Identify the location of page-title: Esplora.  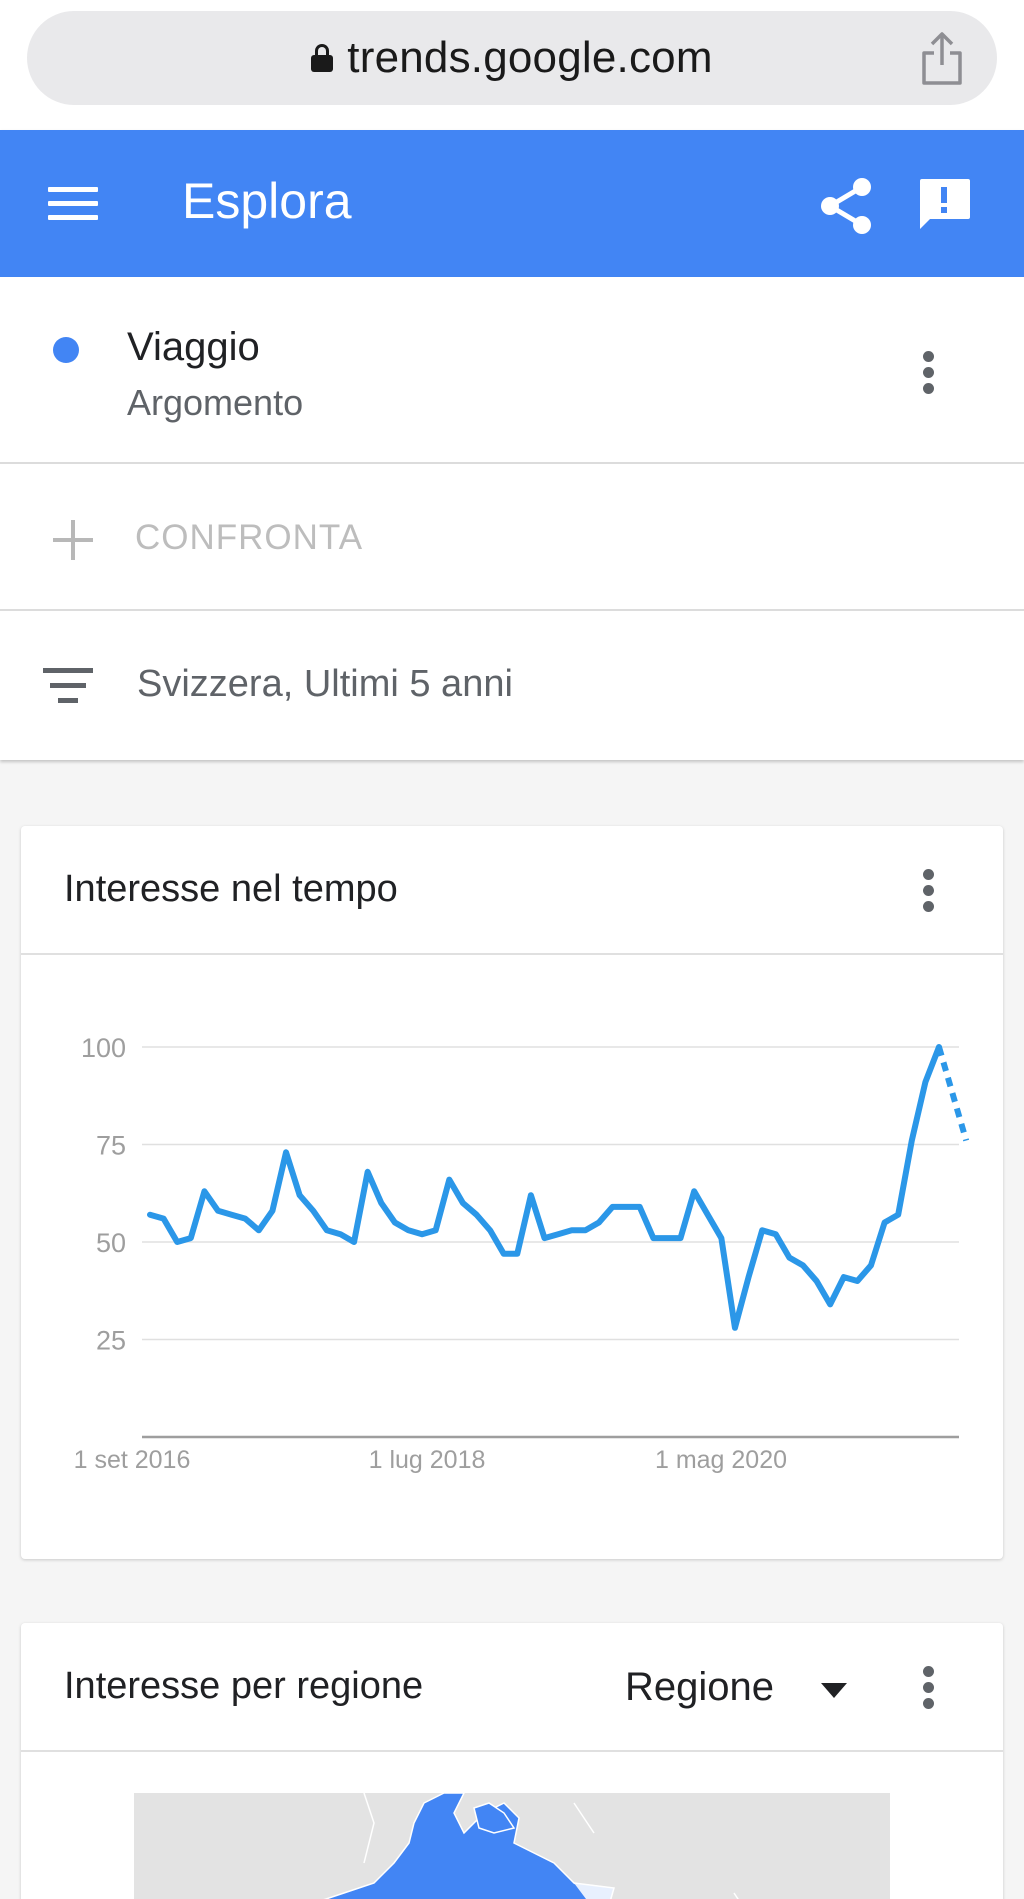
(267, 201).